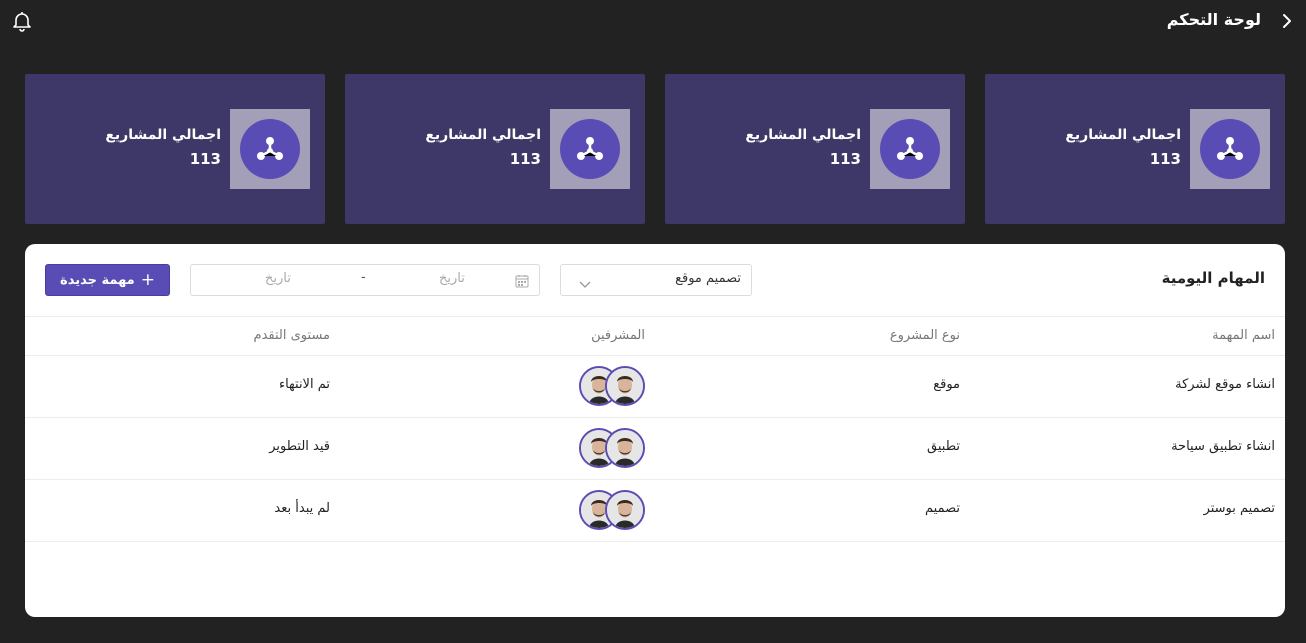 Image resolution: width=1306 pixels, height=643 pixels. What do you see at coordinates (586, 281) in the screenshot?
I see `chevron-down-icon` at bounding box center [586, 281].